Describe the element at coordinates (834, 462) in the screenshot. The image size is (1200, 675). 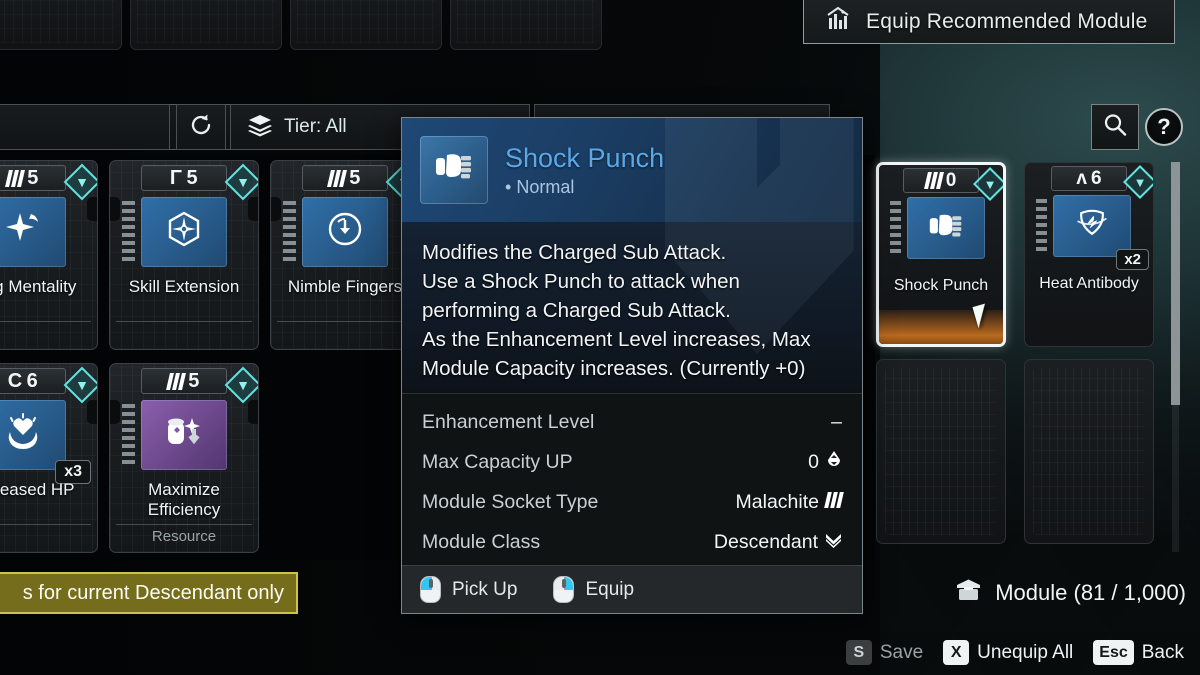
I see `capacity-drop-icon` at that location.